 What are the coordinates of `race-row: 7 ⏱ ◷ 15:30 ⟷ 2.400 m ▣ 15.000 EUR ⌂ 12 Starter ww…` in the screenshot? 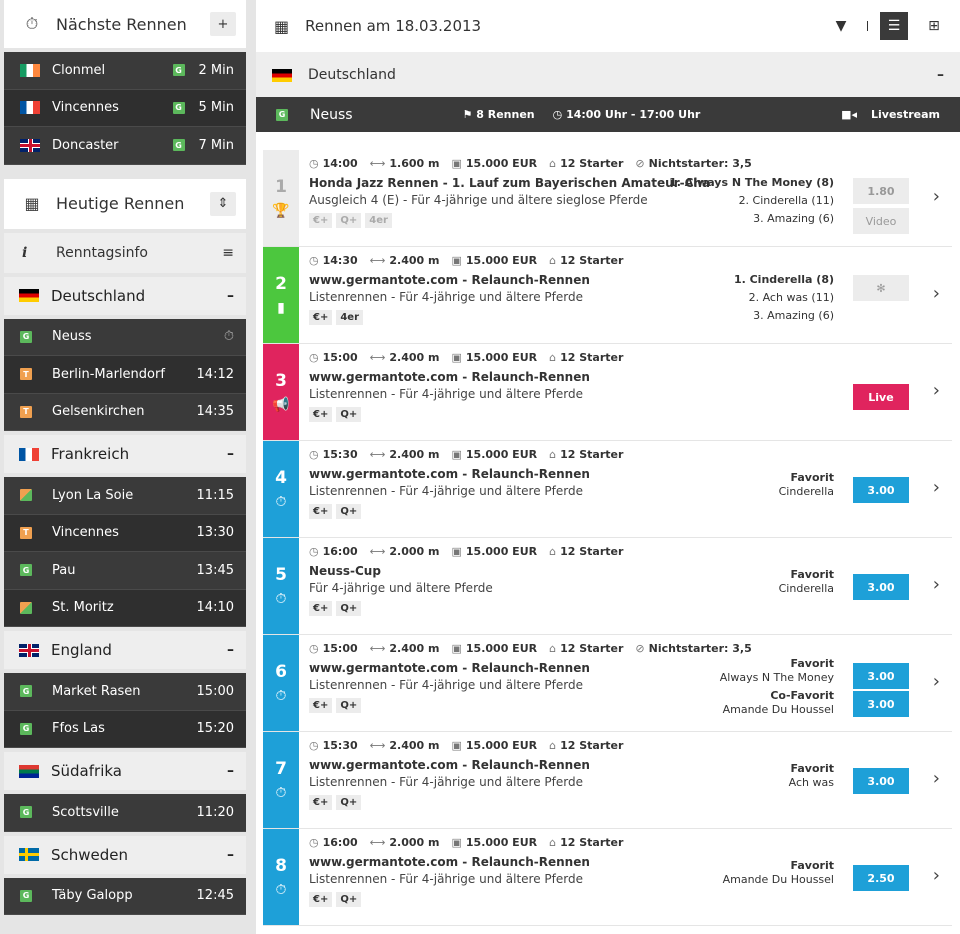 It's located at (607, 780).